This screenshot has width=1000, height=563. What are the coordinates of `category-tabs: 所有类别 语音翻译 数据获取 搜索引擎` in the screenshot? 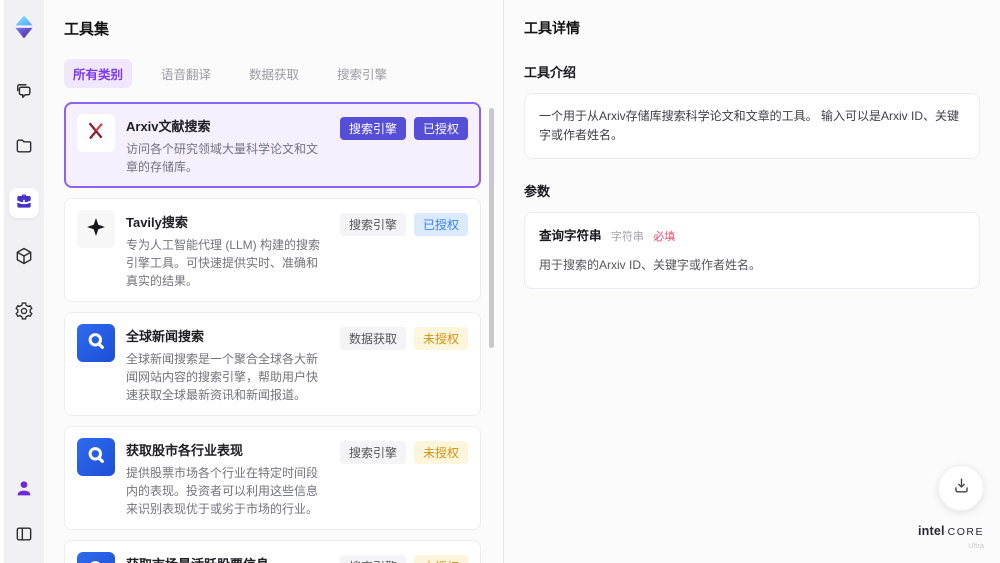 It's located at (283, 73).